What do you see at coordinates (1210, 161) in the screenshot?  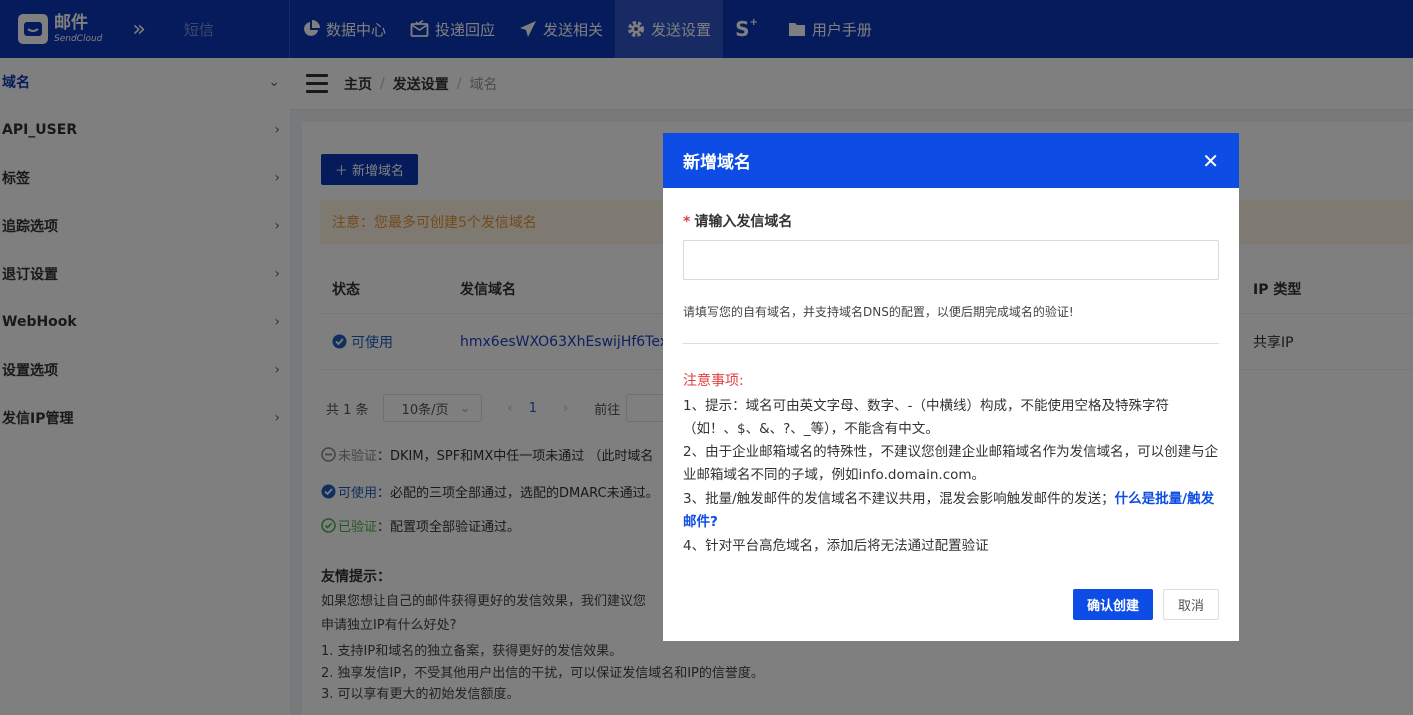 I see `close-icon: ✕` at bounding box center [1210, 161].